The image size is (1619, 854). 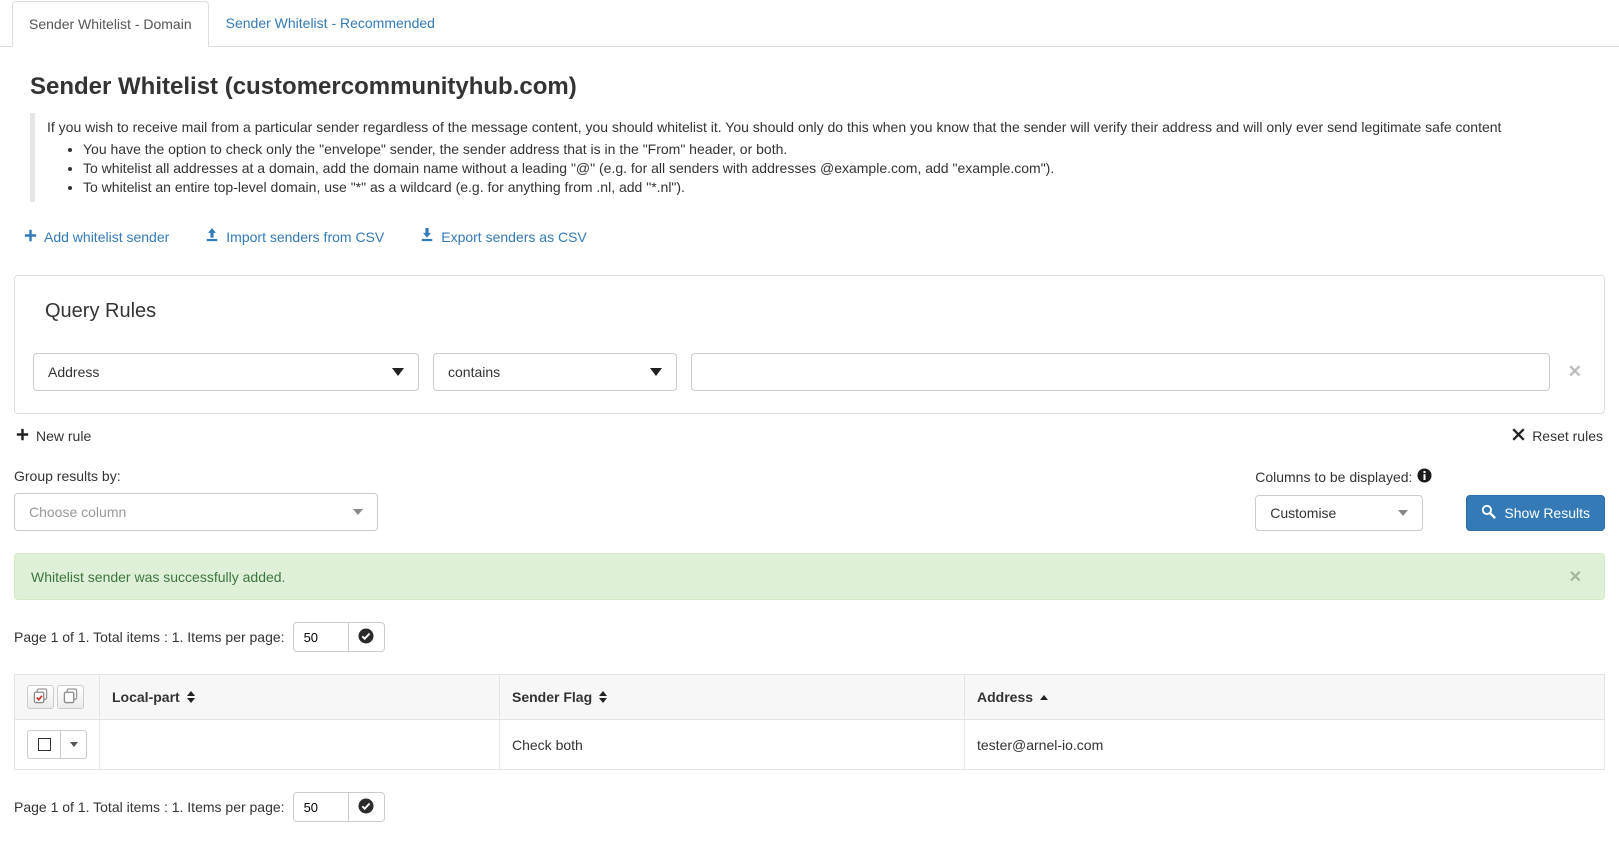 I want to click on reset-rules-link: Reset rules, so click(x=1557, y=436).